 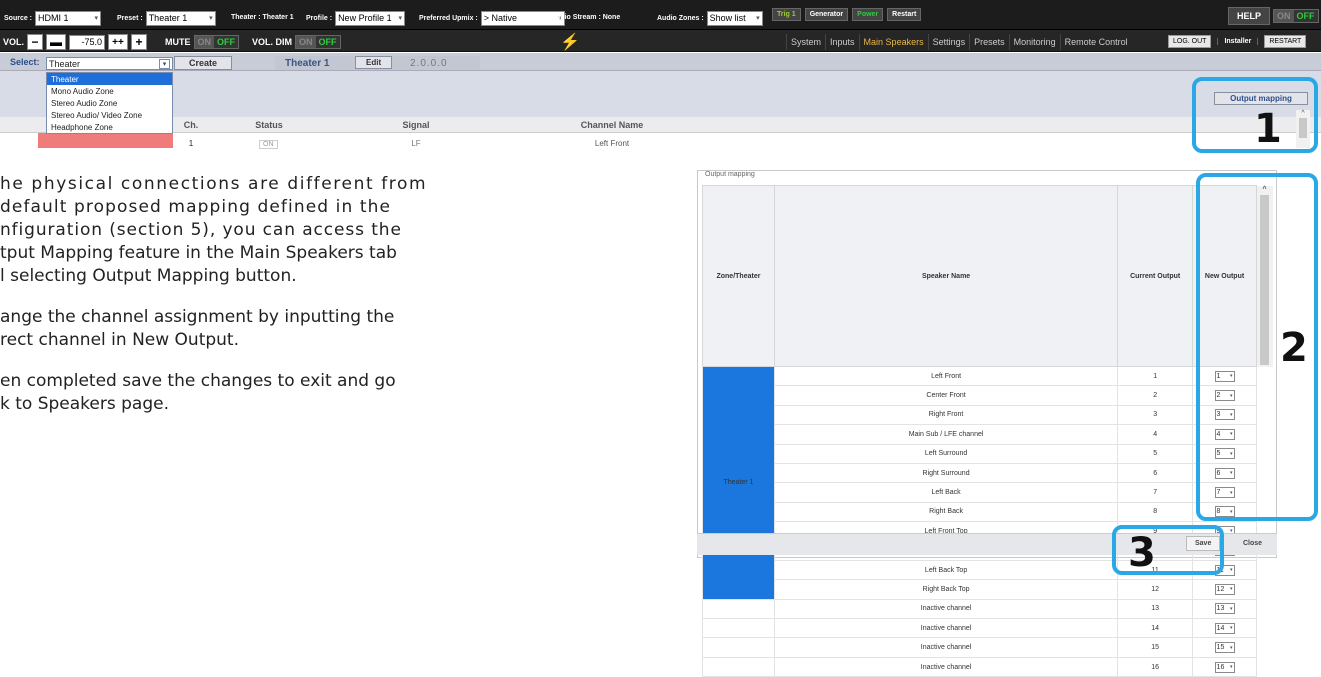 I want to click on vol-dim-off-label: OFF, so click(x=327, y=42).